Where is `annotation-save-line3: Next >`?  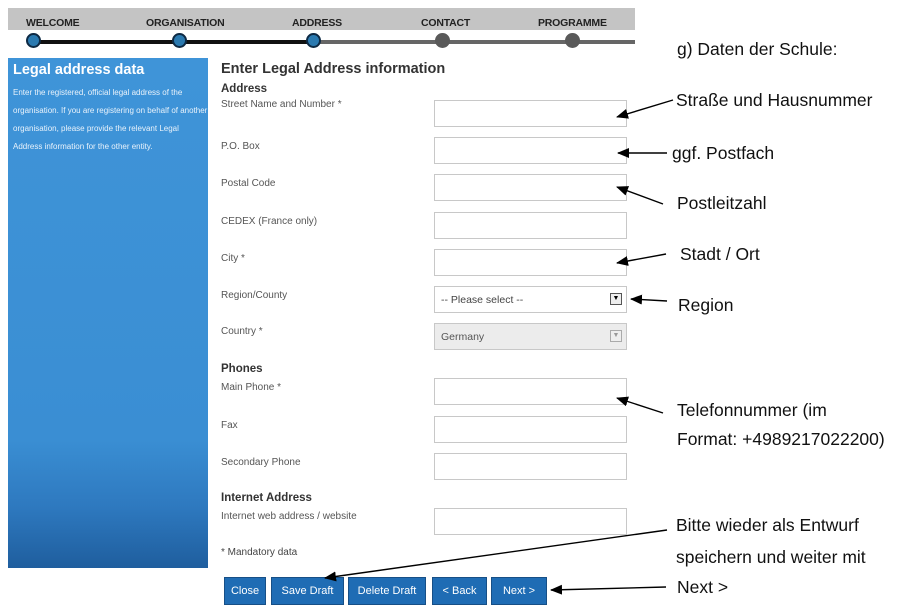
annotation-save-line3: Next > is located at coordinates (703, 587).